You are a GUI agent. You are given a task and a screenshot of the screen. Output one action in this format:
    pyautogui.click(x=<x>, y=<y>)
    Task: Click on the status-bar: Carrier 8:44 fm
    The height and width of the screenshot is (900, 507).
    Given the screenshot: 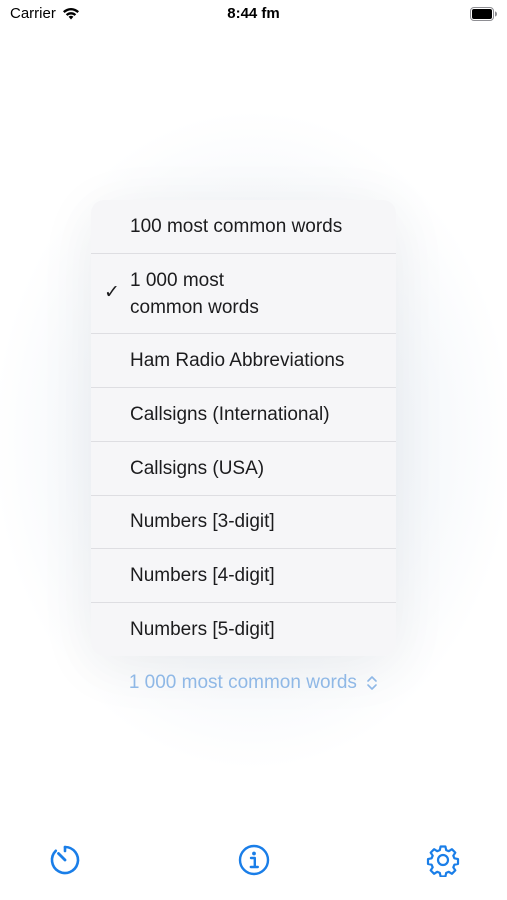 What is the action you would take?
    pyautogui.click(x=253, y=15)
    